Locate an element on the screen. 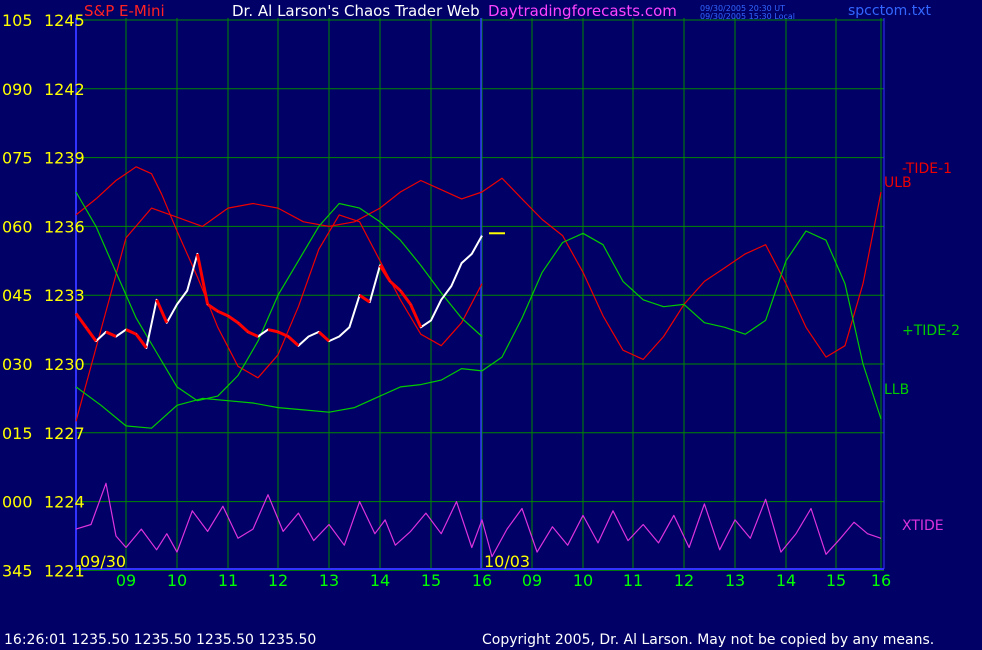 This screenshot has width=982, height=650. instrument-label: S&P E-Mini is located at coordinates (124, 11).